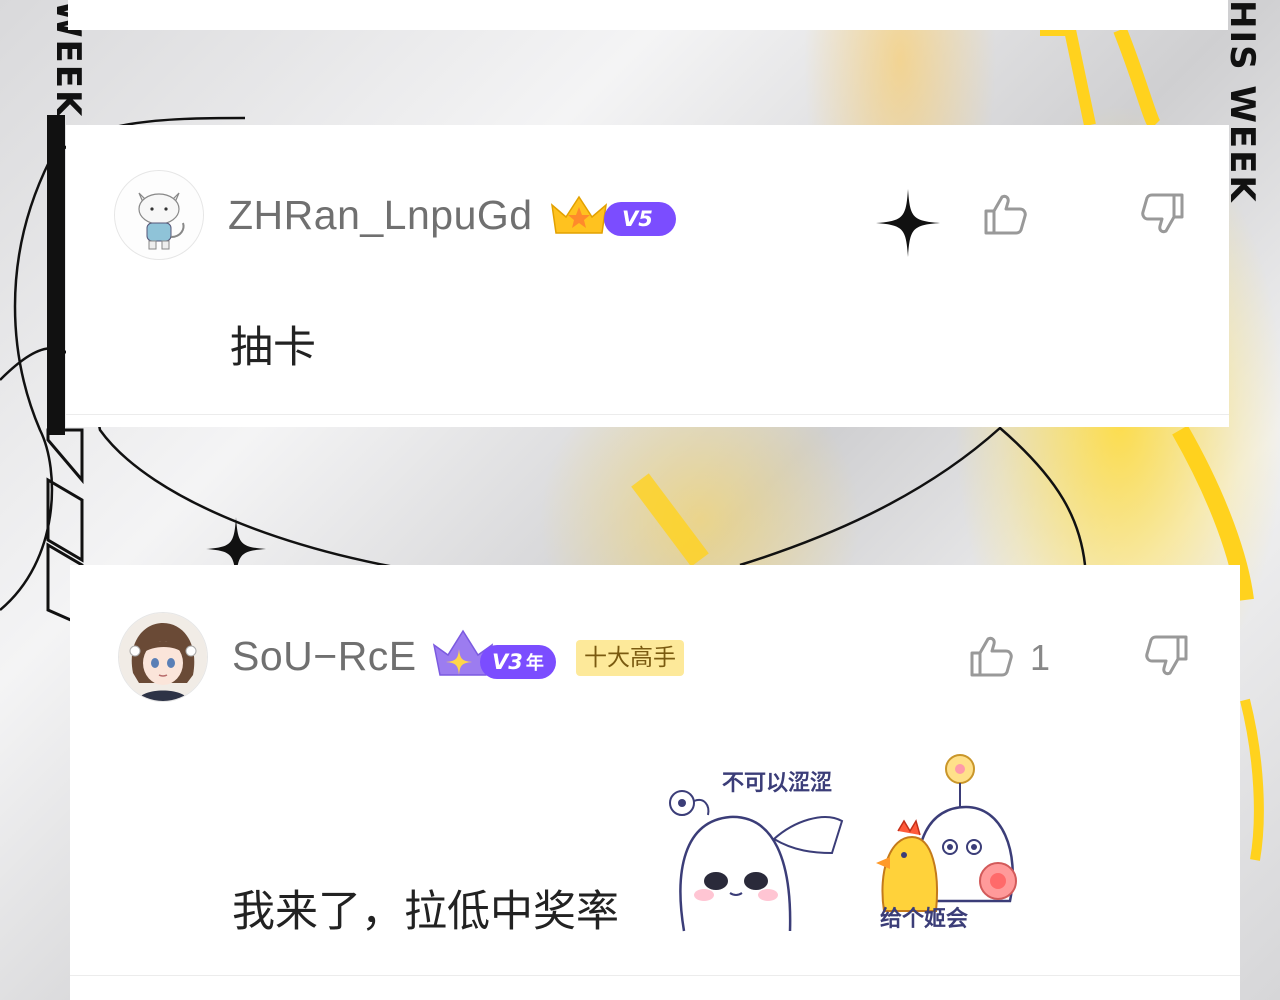 This screenshot has height=1000, width=1280. What do you see at coordinates (759, 851) in the screenshot?
I see `poke-blob-sticker: 不可以涩涩` at bounding box center [759, 851].